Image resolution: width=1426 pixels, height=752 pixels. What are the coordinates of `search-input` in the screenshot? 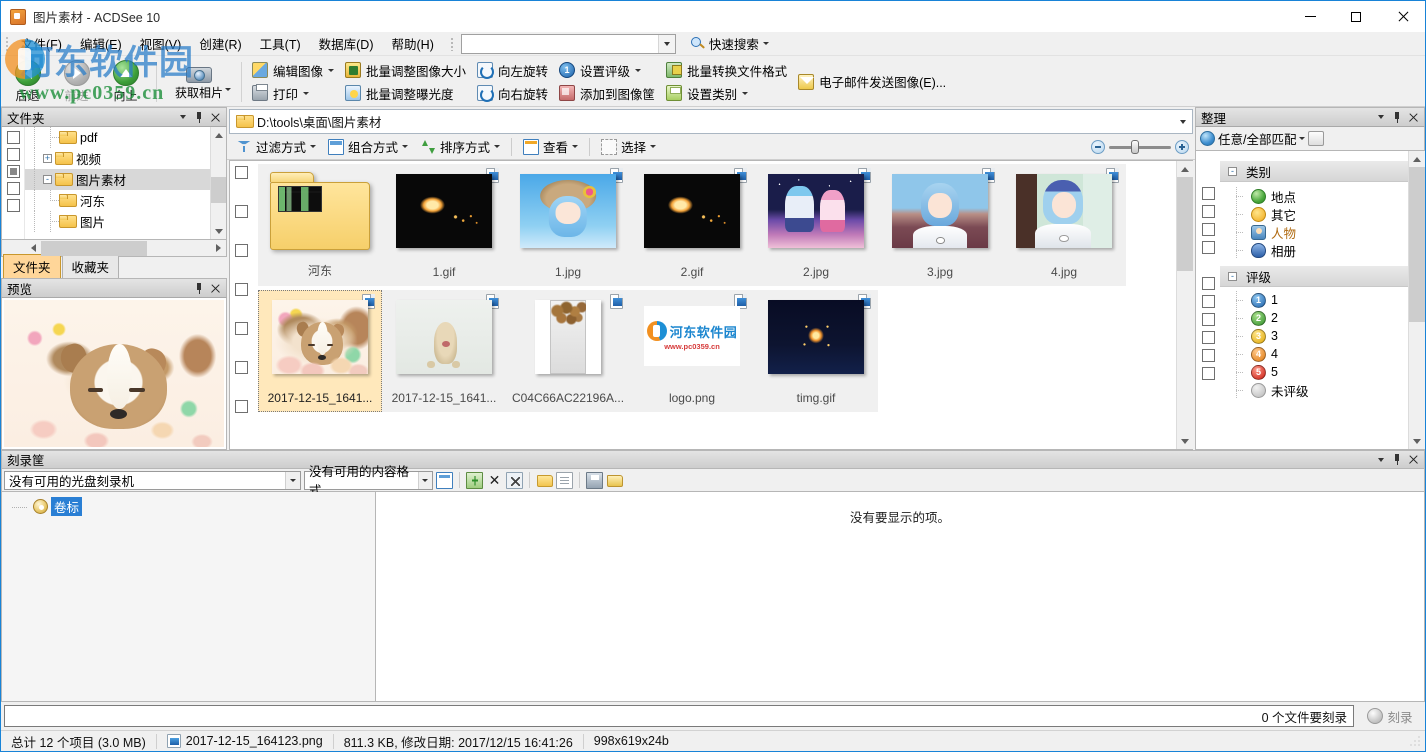 It's located at (559, 43).